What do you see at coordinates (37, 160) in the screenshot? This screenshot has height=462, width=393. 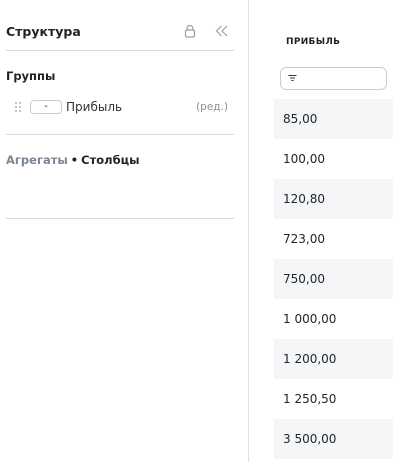 I see `tab-aggregates: Агрегаты` at bounding box center [37, 160].